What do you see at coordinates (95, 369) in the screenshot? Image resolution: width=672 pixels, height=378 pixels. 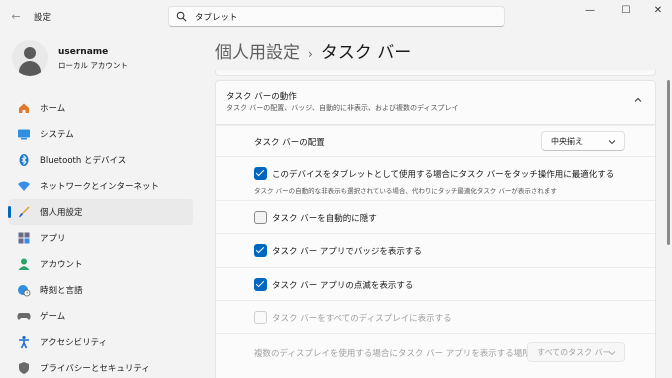 I see `sidebar-item-label: プライバシーとセキュリティ` at bounding box center [95, 369].